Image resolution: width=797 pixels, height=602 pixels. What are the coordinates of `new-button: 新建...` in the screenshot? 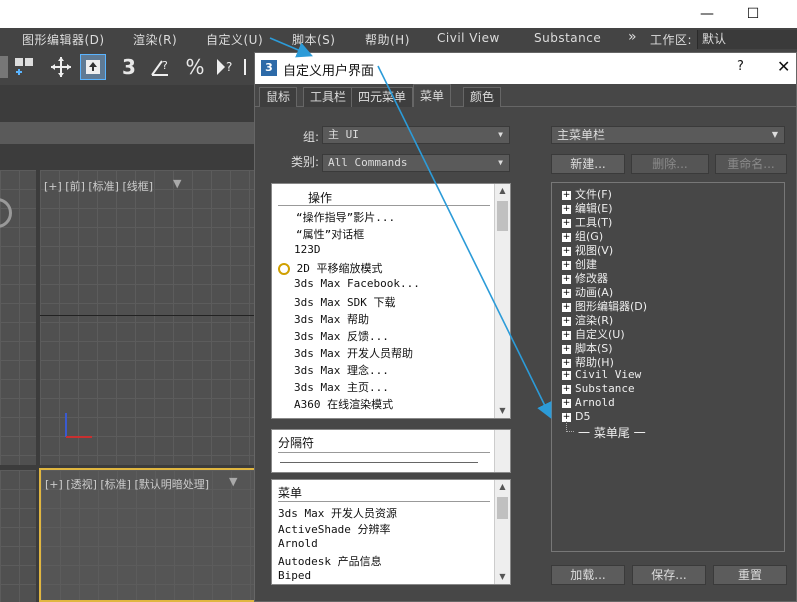 It's located at (588, 164).